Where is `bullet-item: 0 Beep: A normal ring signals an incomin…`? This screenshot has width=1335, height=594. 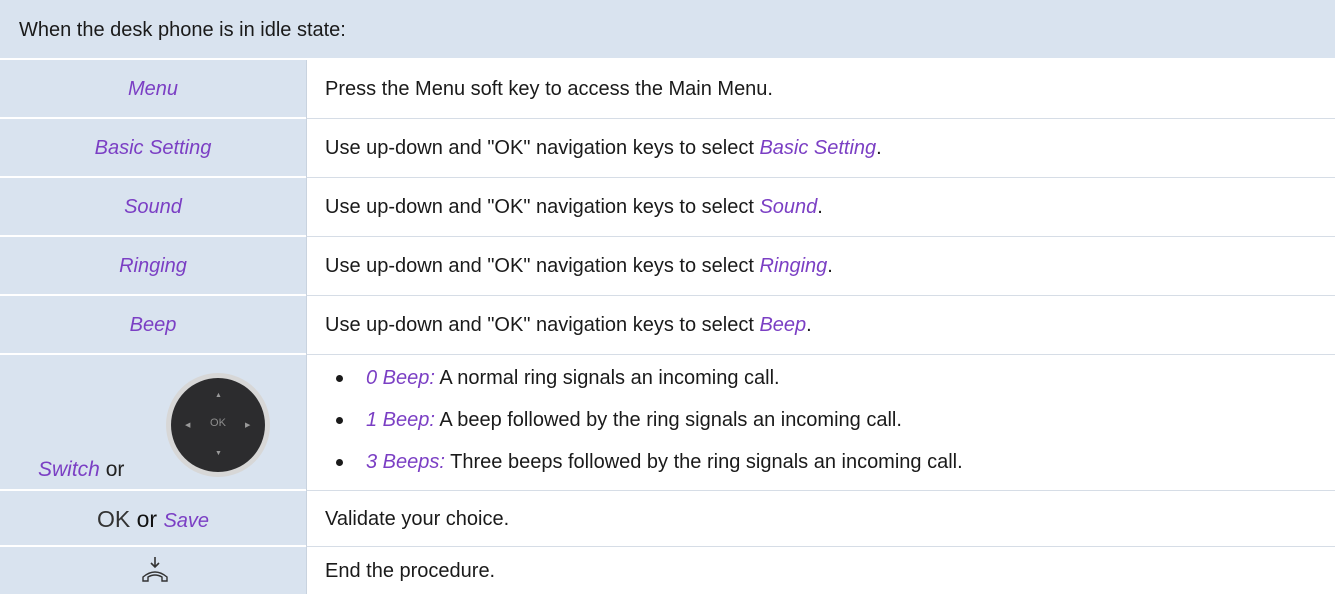
bullet-item: 0 Beep: A normal ring signals an incomin… is located at coordinates (558, 378).